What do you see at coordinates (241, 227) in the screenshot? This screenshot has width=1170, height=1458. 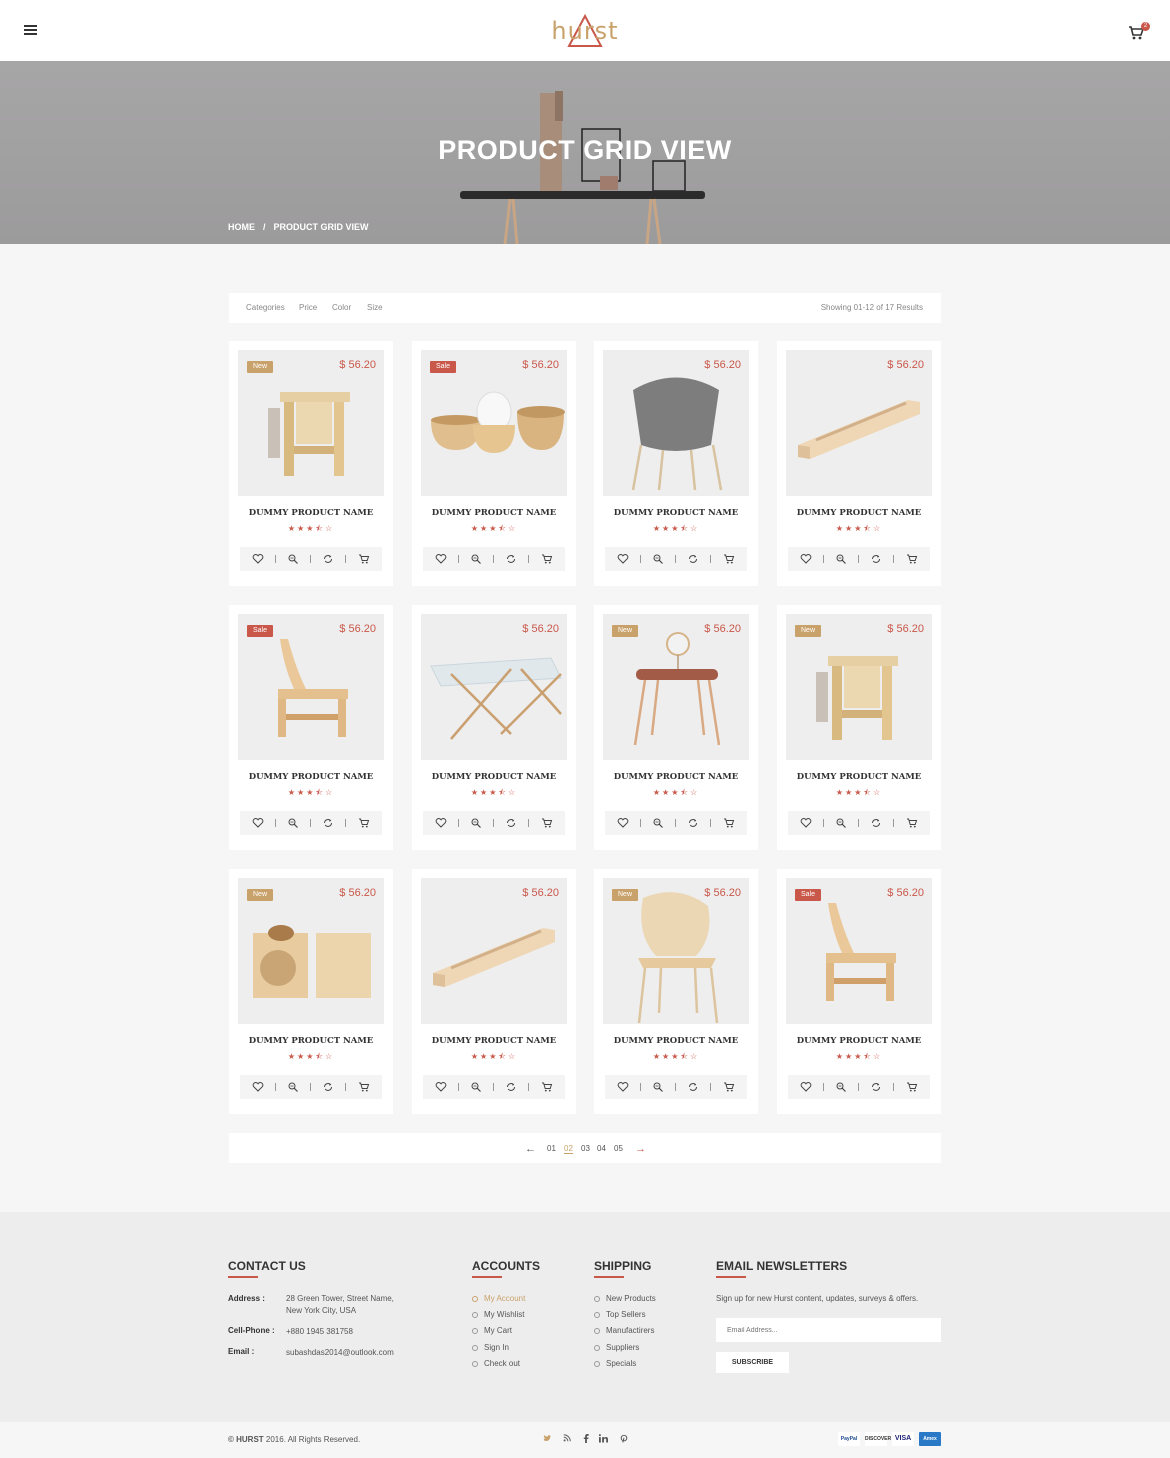 I see `breadcrumb-home-link: HOME` at bounding box center [241, 227].